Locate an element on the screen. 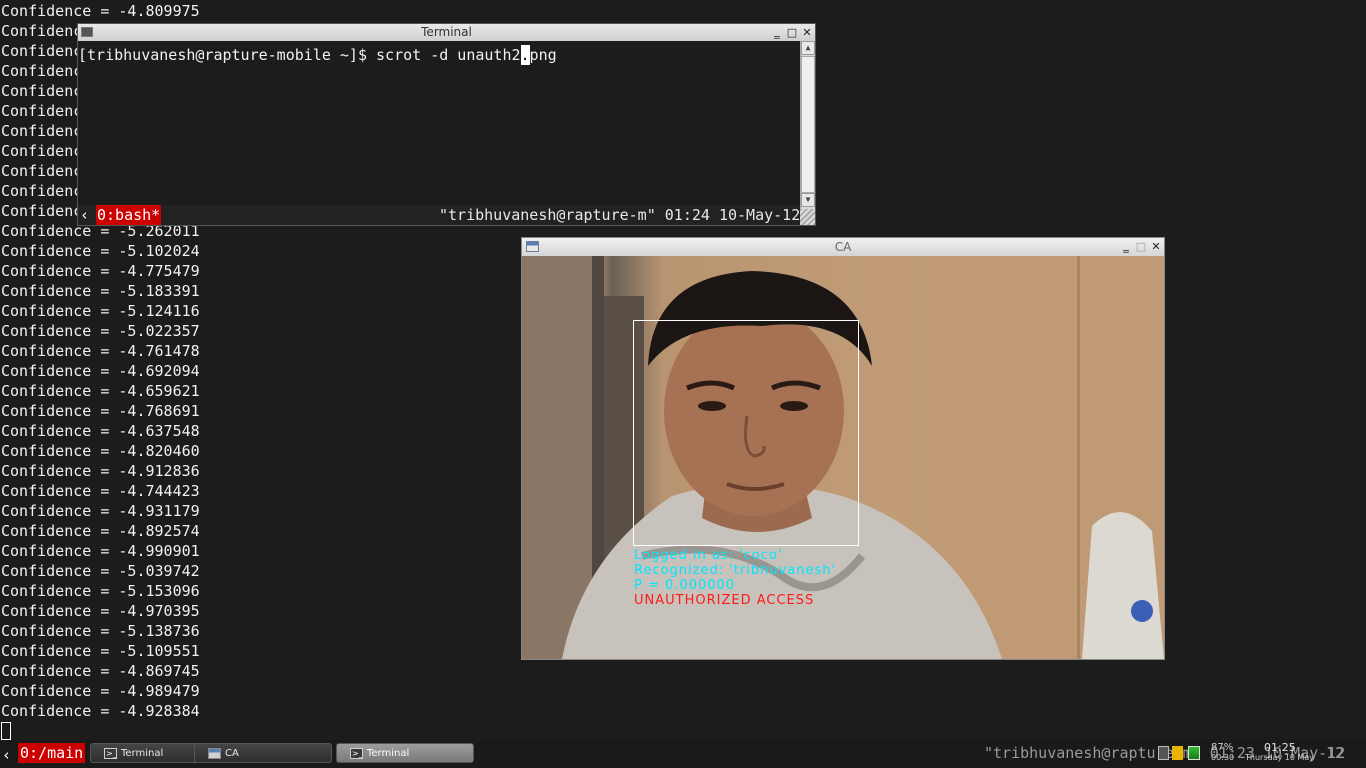 The width and height of the screenshot is (1366, 768). terminal-cursor is located at coordinates (6, 731).